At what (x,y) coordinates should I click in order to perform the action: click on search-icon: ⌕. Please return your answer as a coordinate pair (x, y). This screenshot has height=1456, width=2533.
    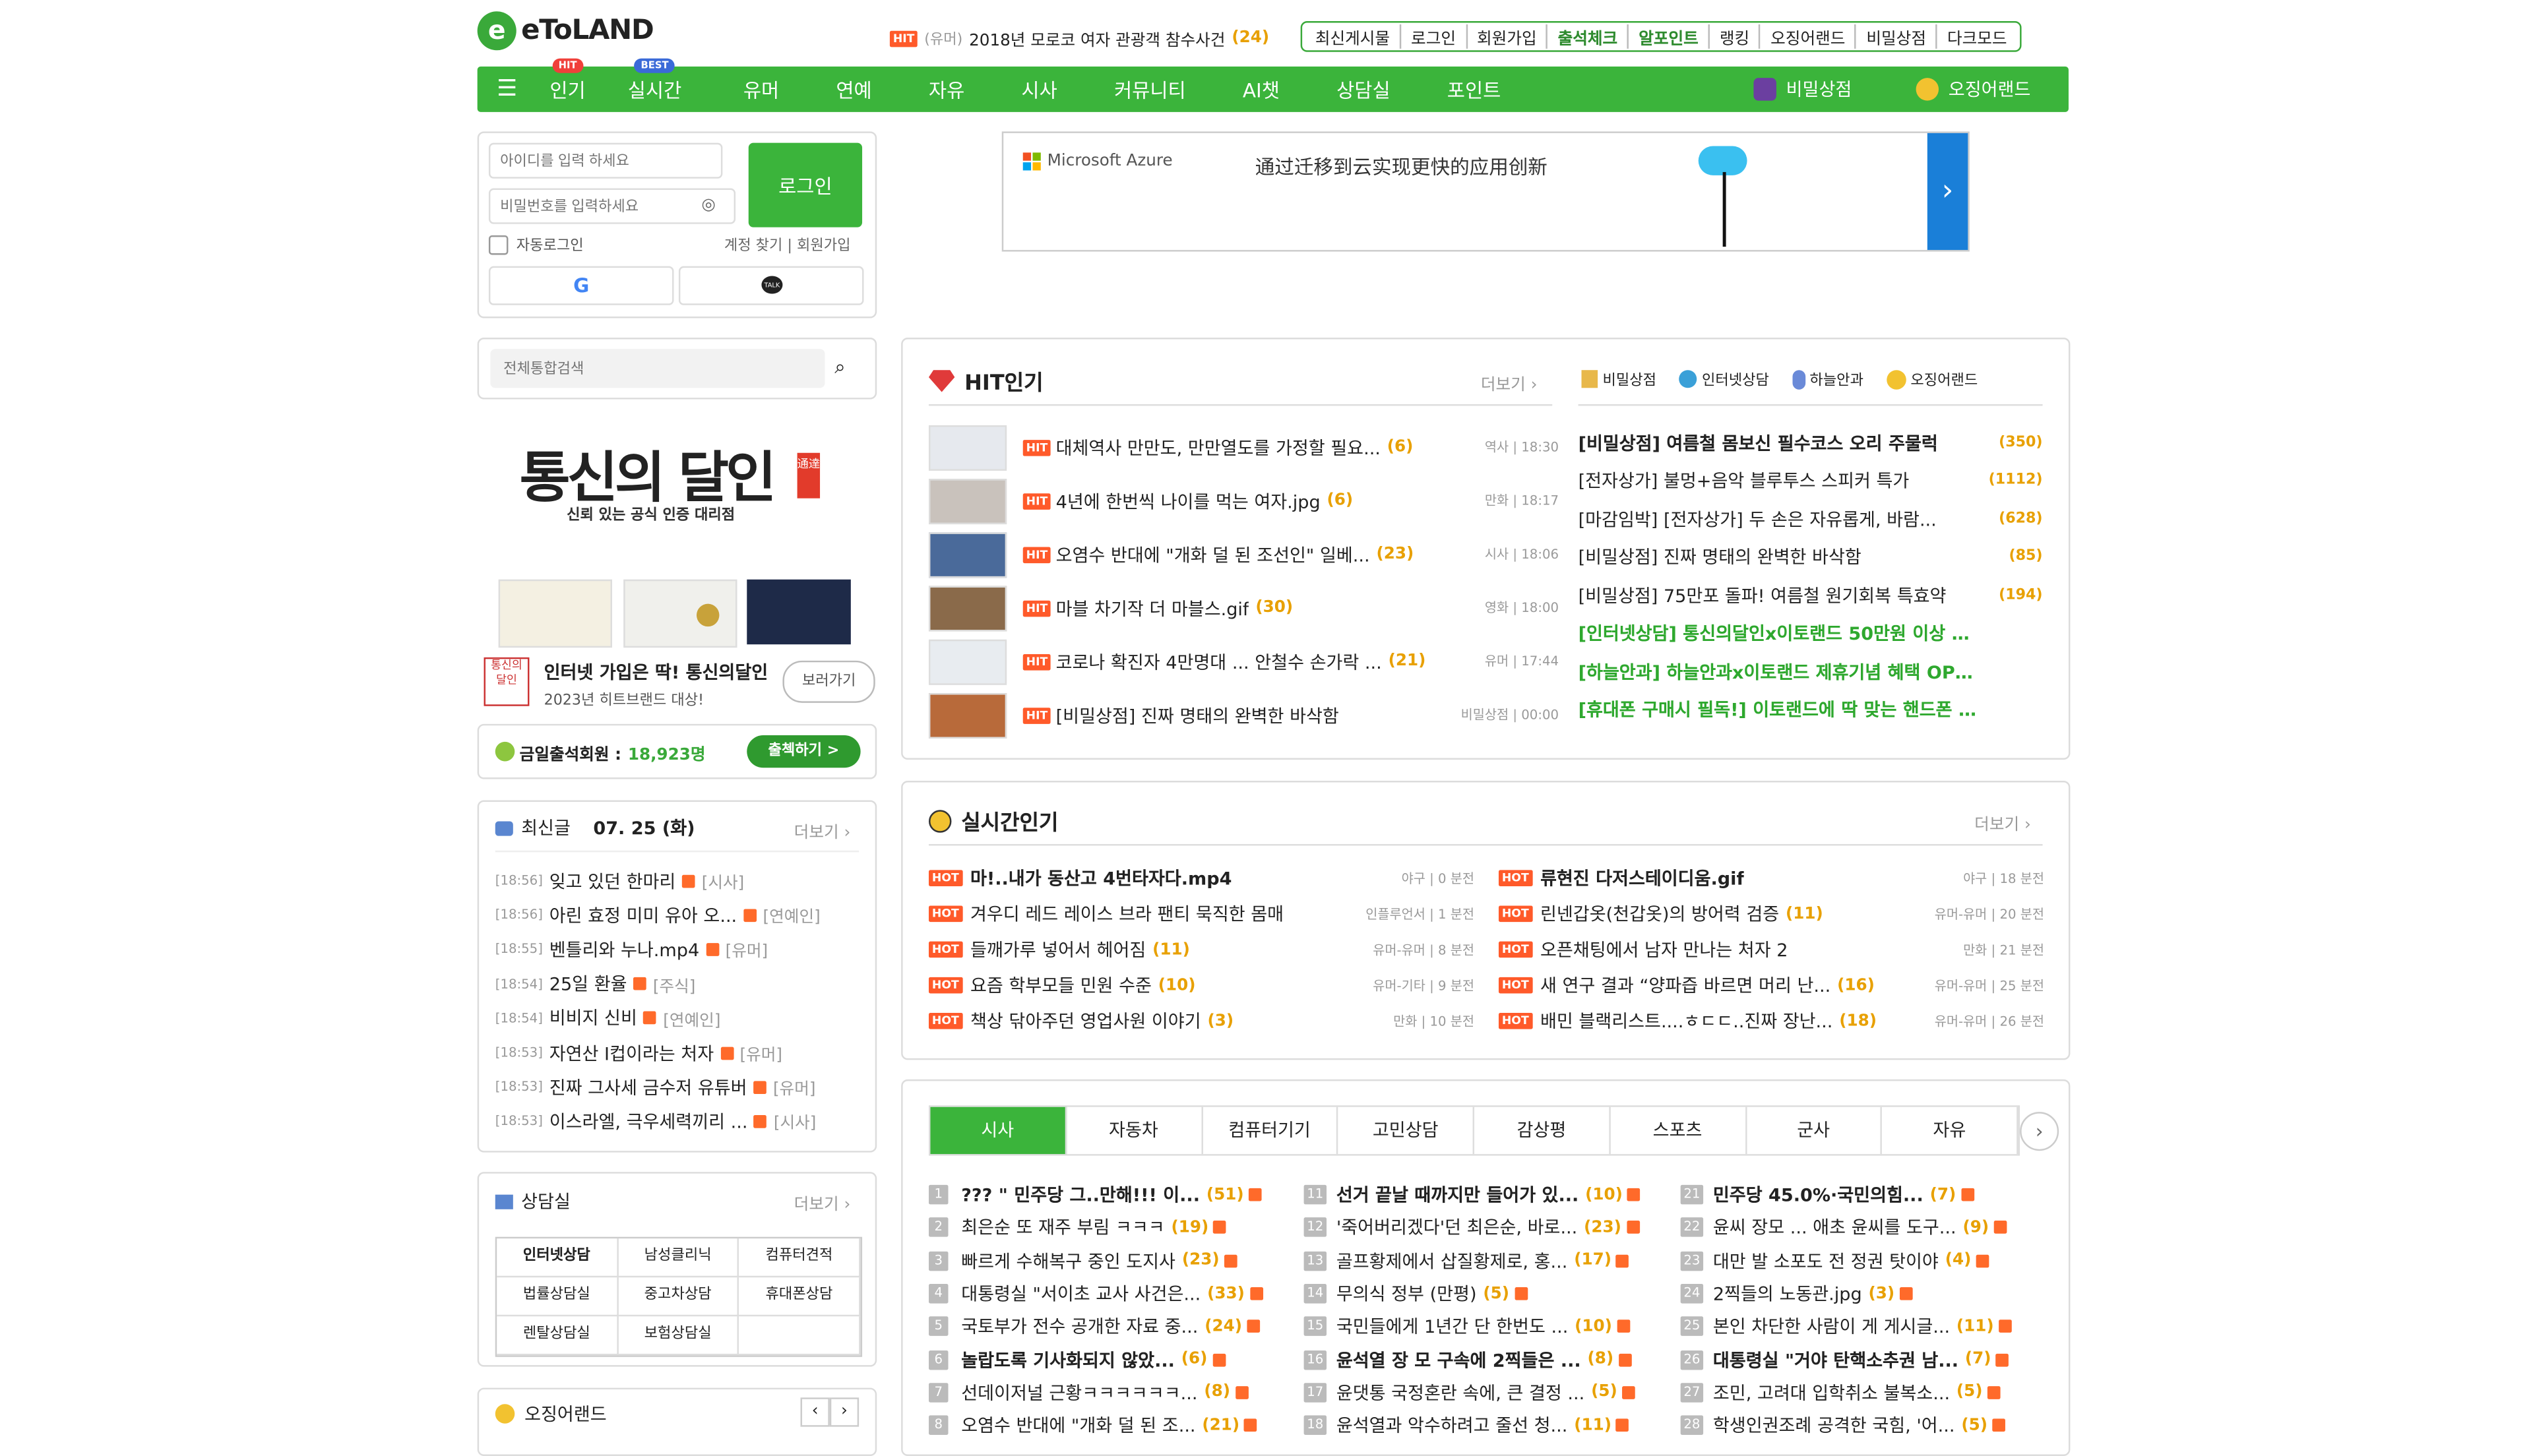
    Looking at the image, I should click on (840, 367).